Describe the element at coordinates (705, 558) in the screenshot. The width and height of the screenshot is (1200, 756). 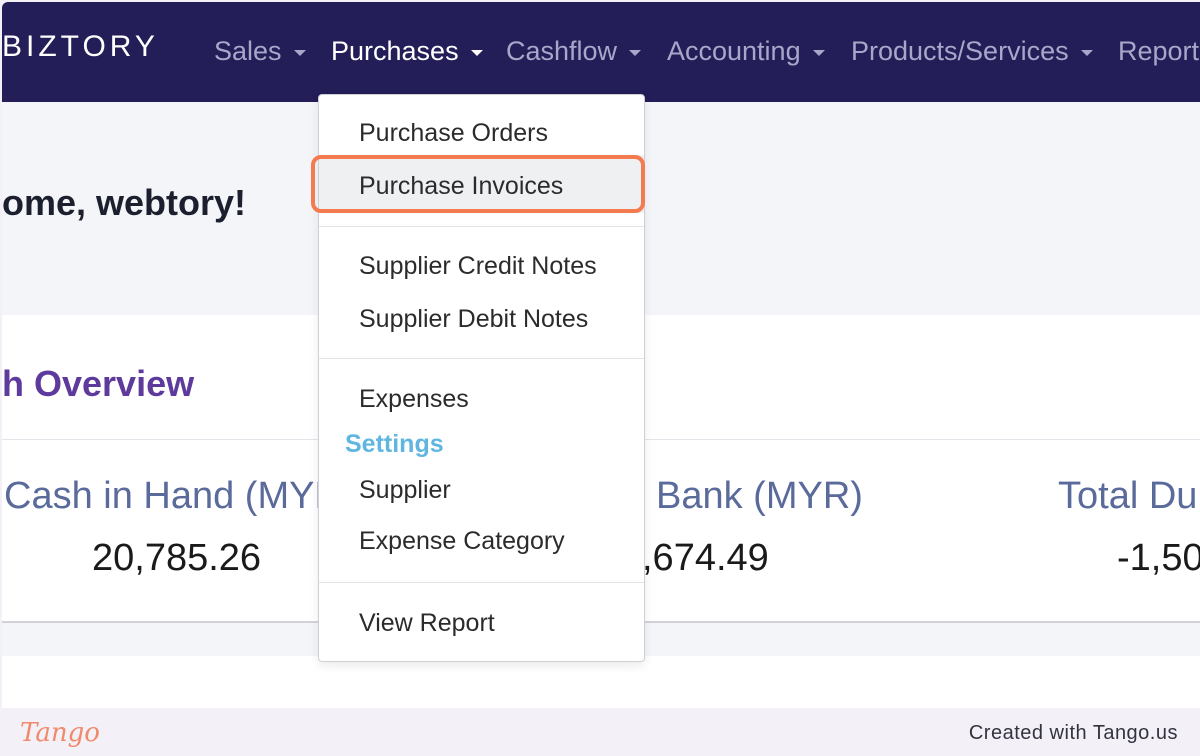
I see `stat-bank-value: ,674.49` at that location.